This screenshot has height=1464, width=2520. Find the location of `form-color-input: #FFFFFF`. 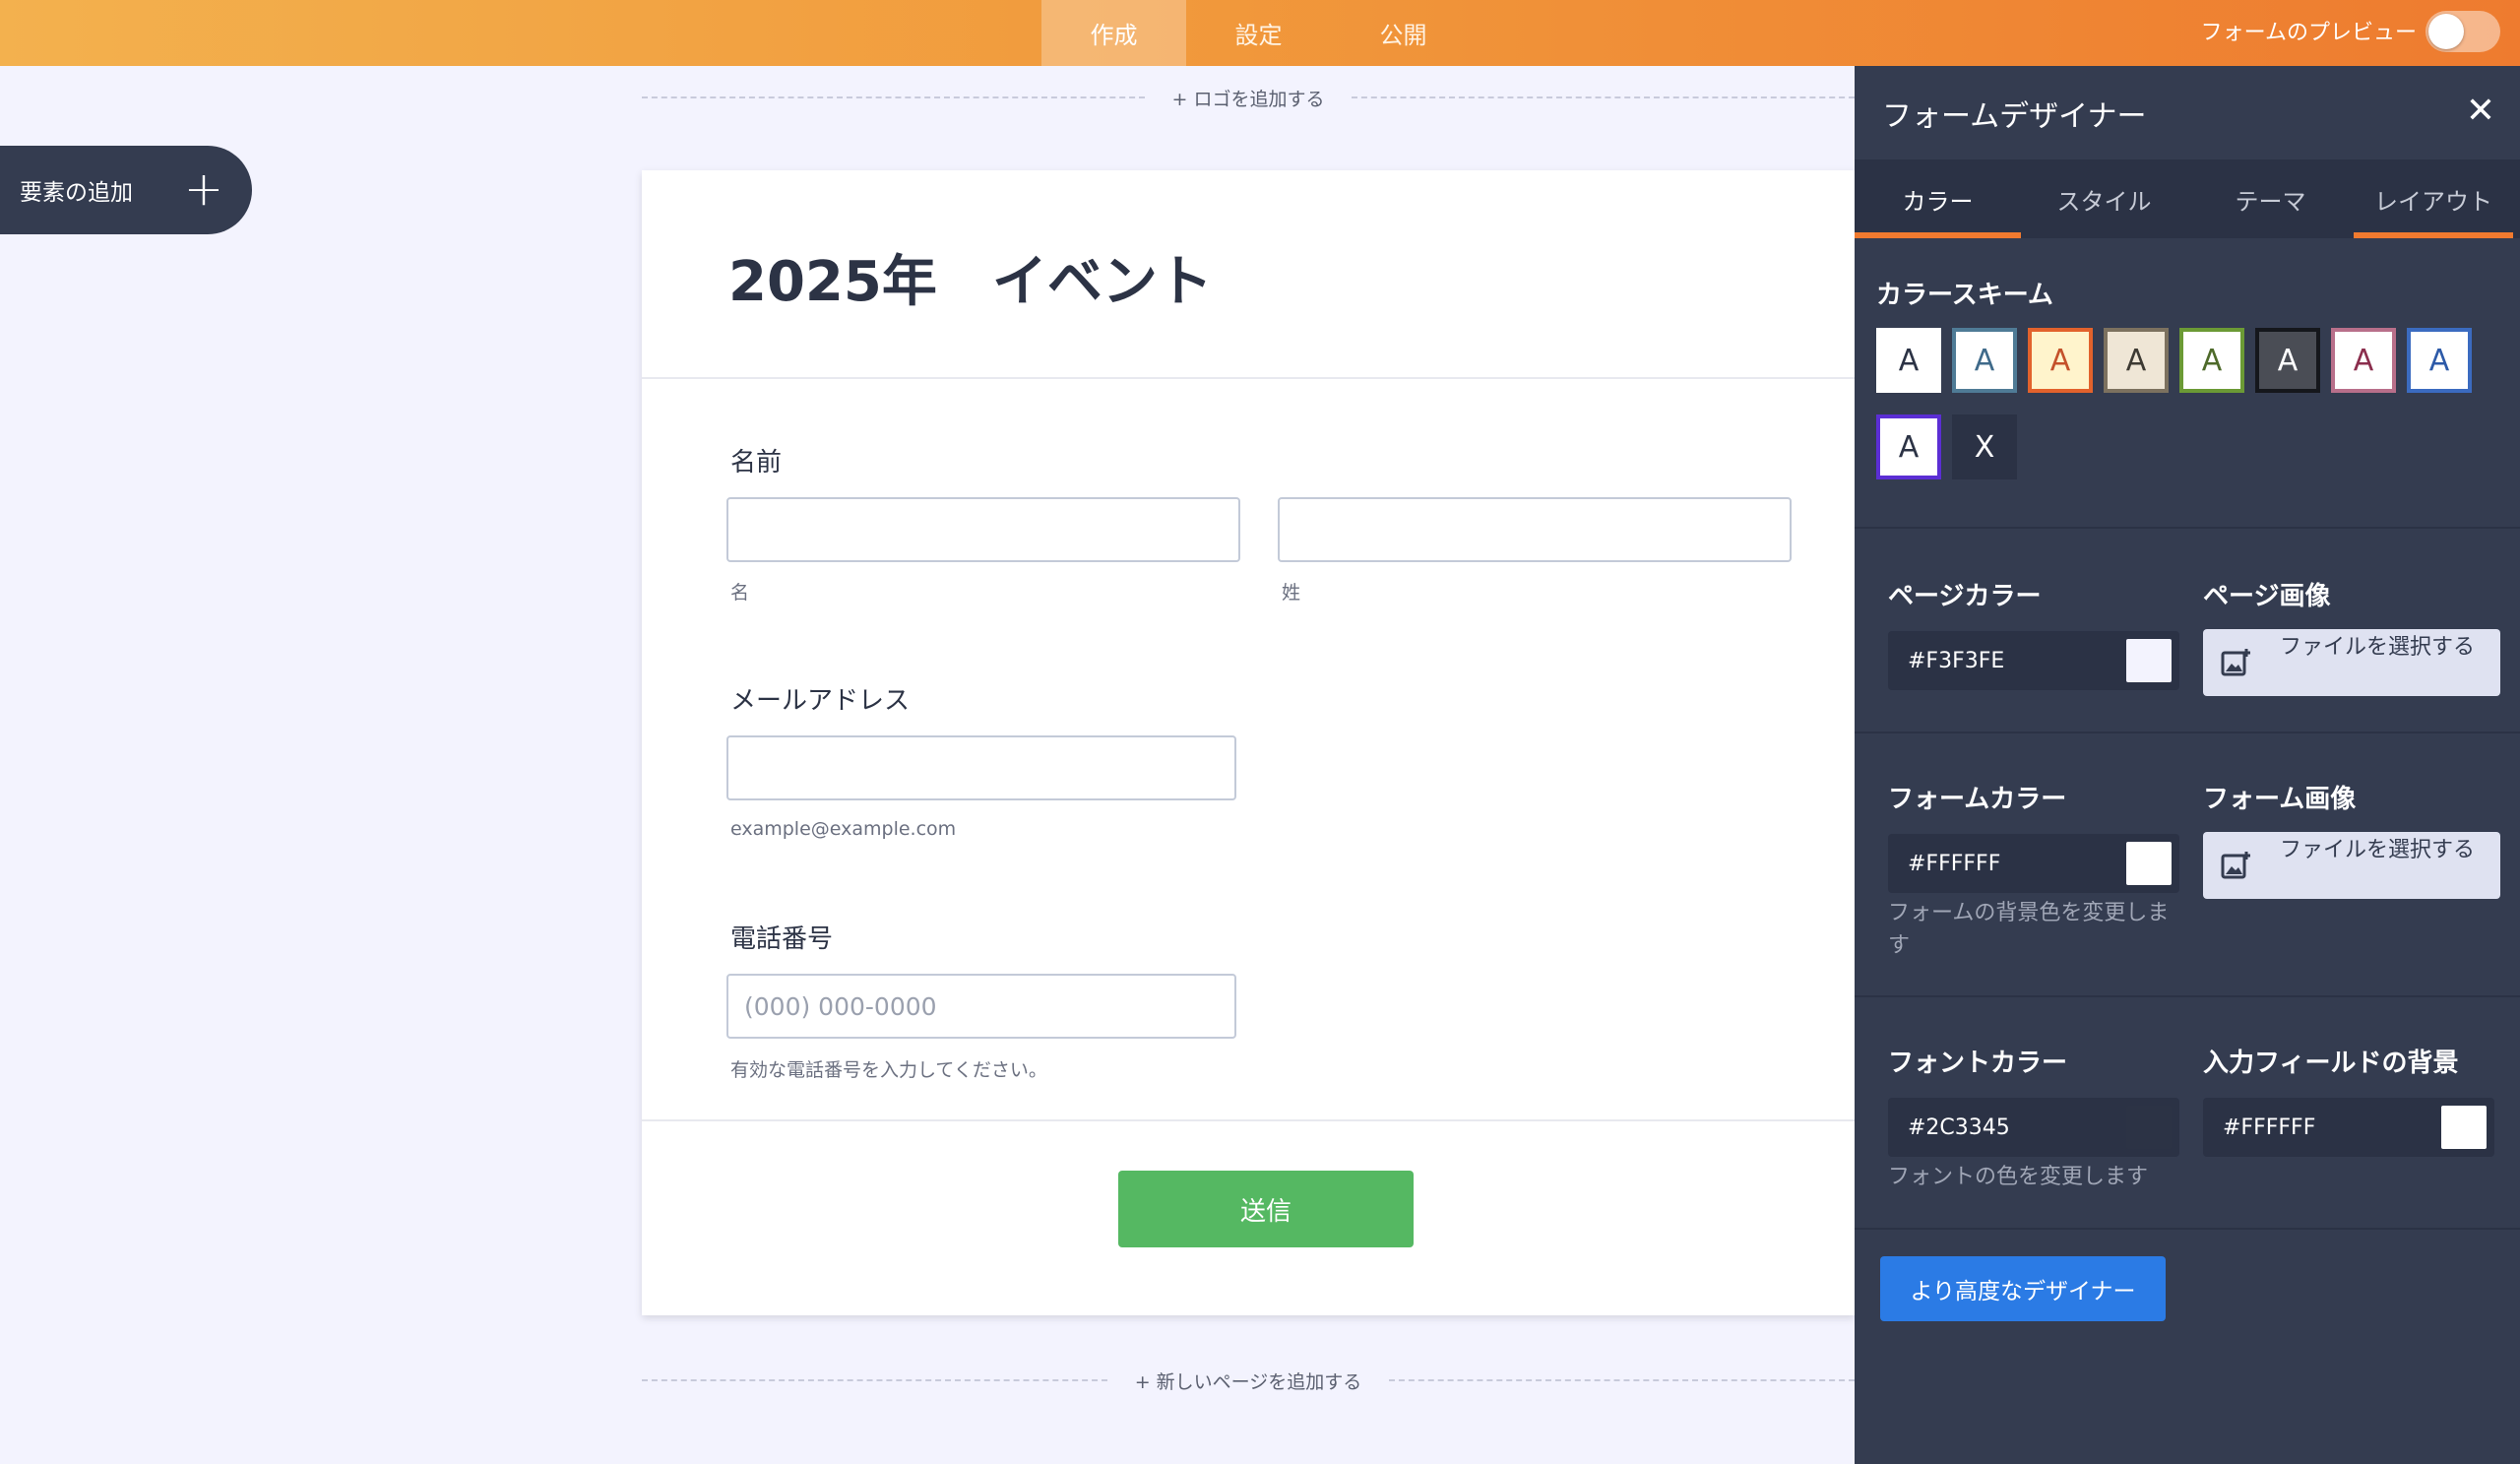

form-color-input: #FFFFFF is located at coordinates (2033, 864).